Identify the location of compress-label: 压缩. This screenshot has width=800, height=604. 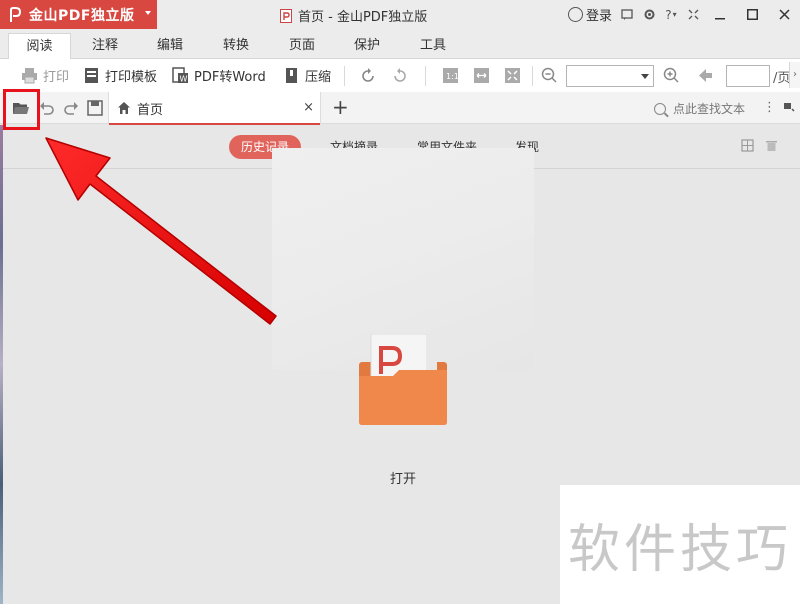
(318, 77).